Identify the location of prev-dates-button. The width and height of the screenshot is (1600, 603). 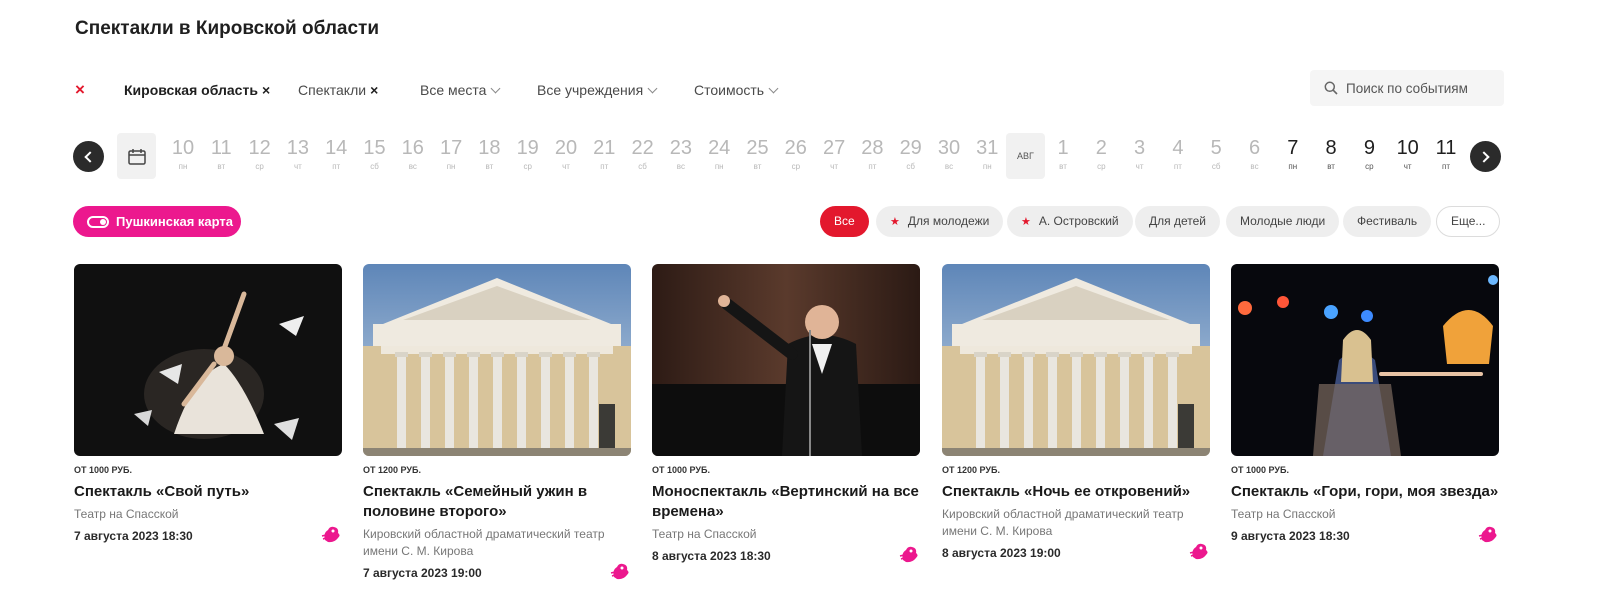
(88, 156).